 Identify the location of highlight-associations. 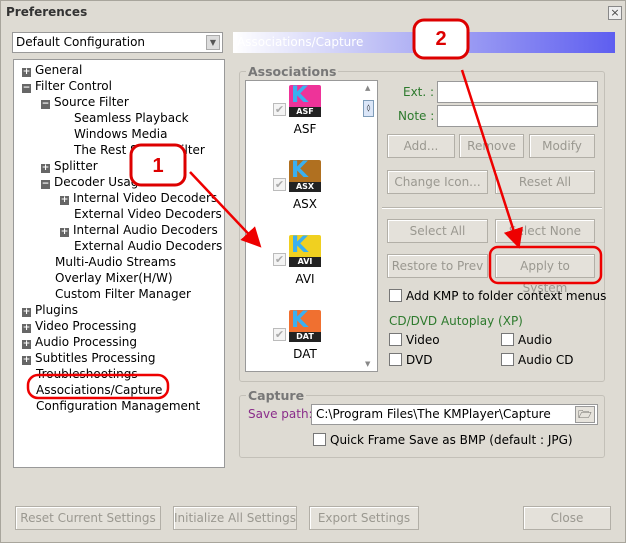
(98, 386).